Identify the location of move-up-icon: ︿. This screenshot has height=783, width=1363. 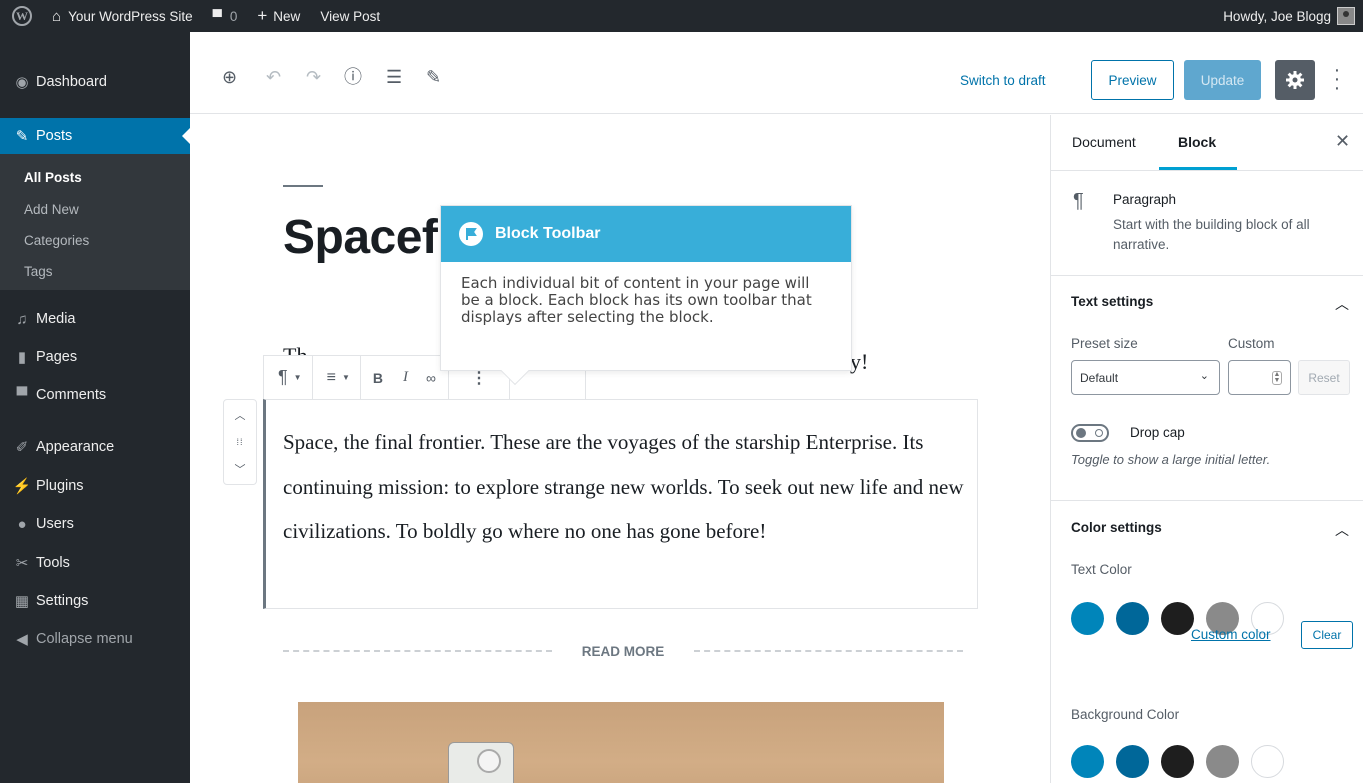
(240, 415).